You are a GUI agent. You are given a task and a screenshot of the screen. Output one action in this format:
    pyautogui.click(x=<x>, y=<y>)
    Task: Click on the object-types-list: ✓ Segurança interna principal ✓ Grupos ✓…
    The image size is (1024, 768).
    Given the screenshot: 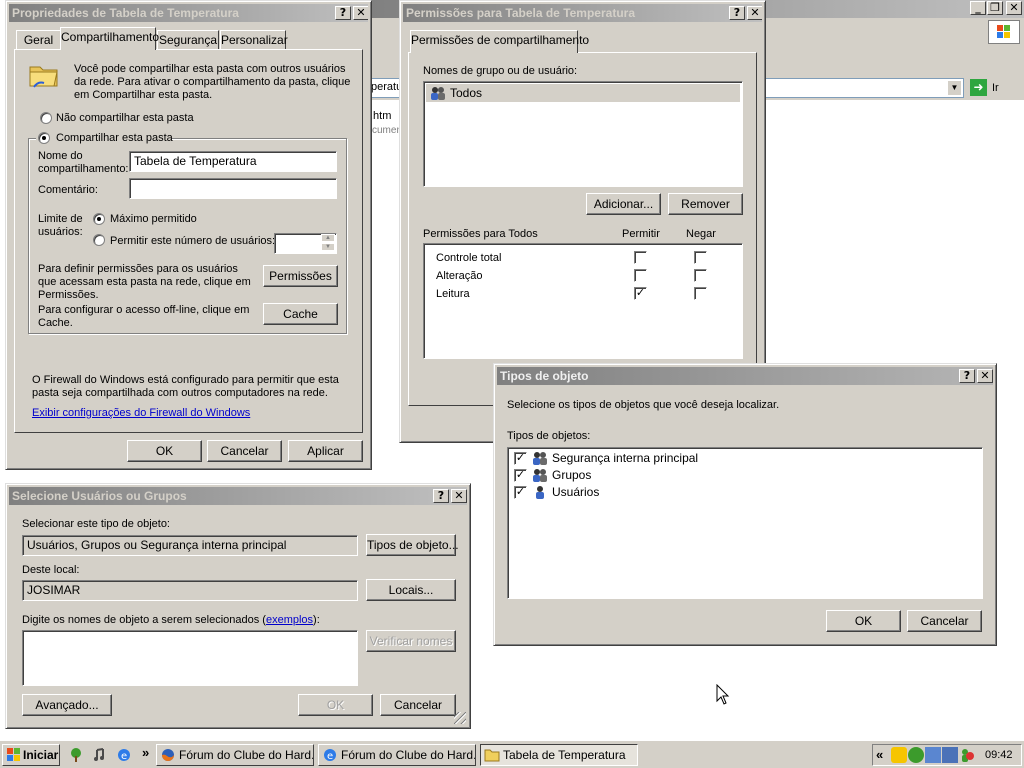 What is the action you would take?
    pyautogui.click(x=745, y=523)
    